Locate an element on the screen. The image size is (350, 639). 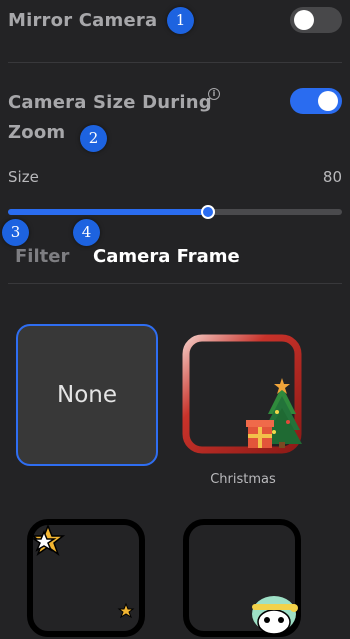
size-slider-track is located at coordinates (175, 212).